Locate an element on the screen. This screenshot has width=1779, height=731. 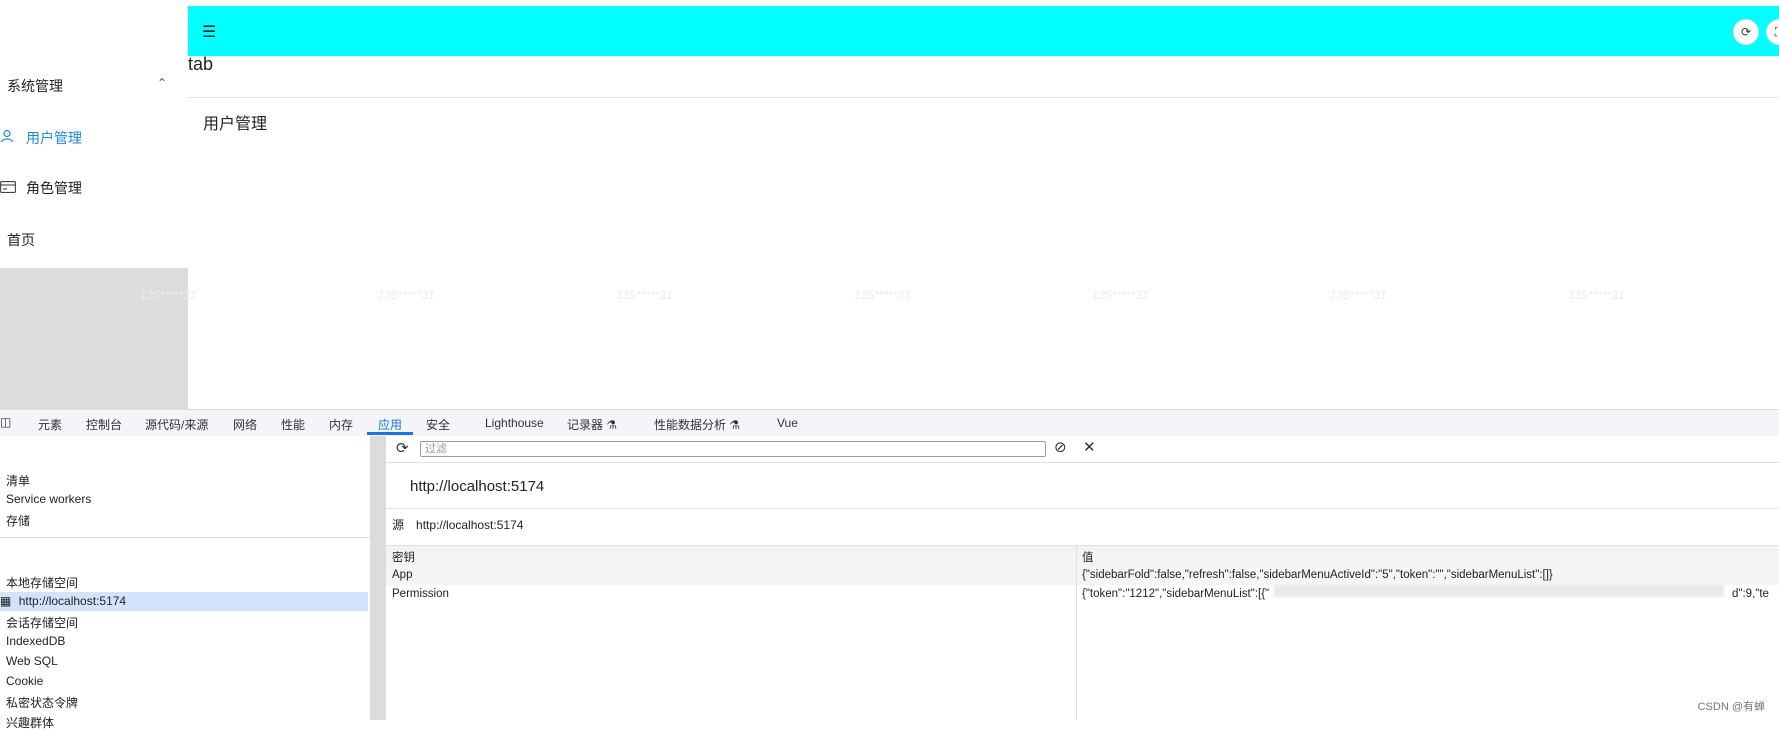
sidebar-item-private-state-tokens: 私密状态令牌 is located at coordinates (42, 702).